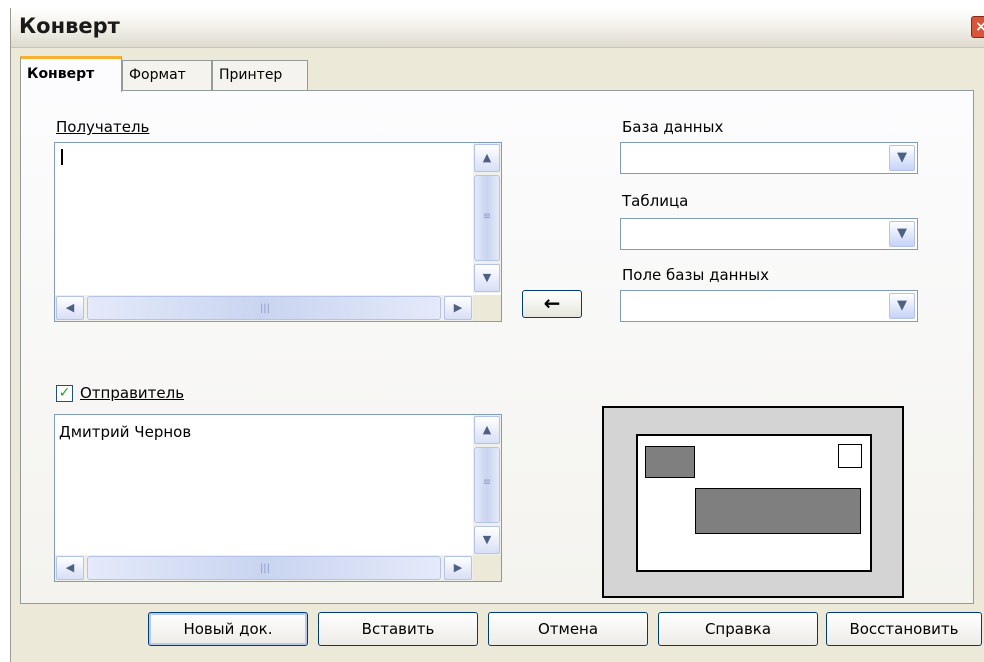  Describe the element at coordinates (568, 629) in the screenshot. I see `cancel-button: Отмена` at that location.